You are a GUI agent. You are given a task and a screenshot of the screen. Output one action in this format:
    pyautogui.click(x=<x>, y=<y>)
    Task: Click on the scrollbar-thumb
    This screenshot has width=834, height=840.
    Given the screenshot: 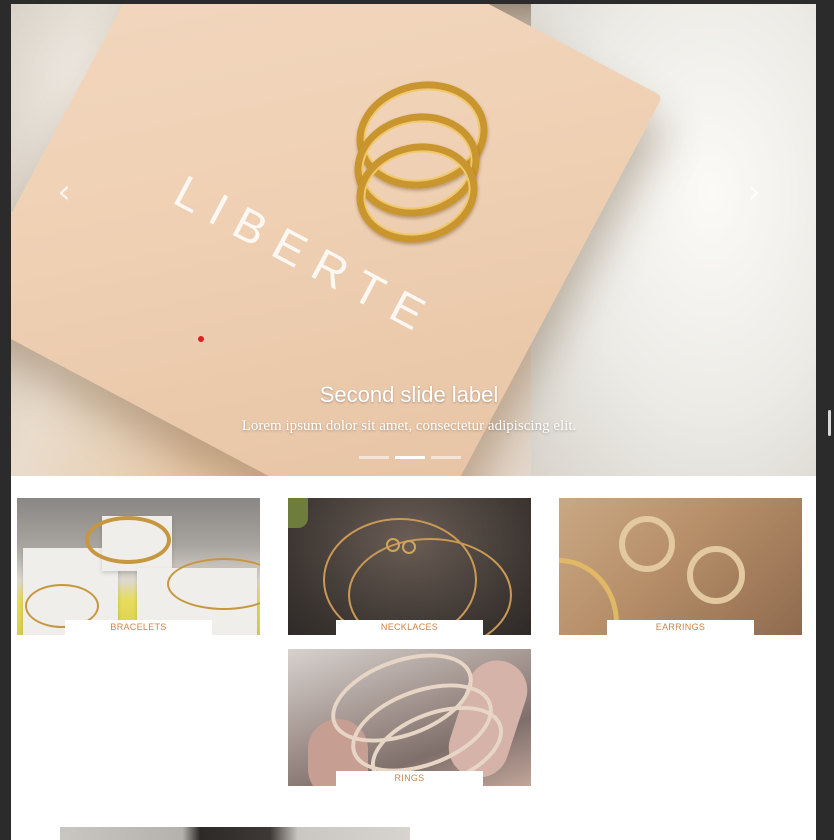 What is the action you would take?
    pyautogui.click(x=829, y=423)
    